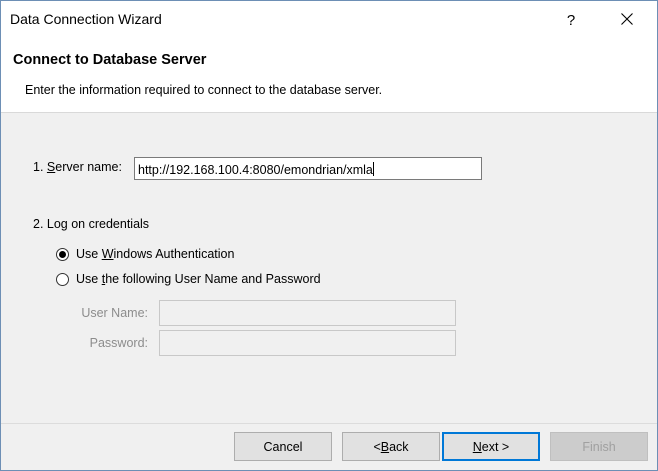 This screenshot has height=471, width=658. What do you see at coordinates (491, 446) in the screenshot?
I see `next-button: Next >` at bounding box center [491, 446].